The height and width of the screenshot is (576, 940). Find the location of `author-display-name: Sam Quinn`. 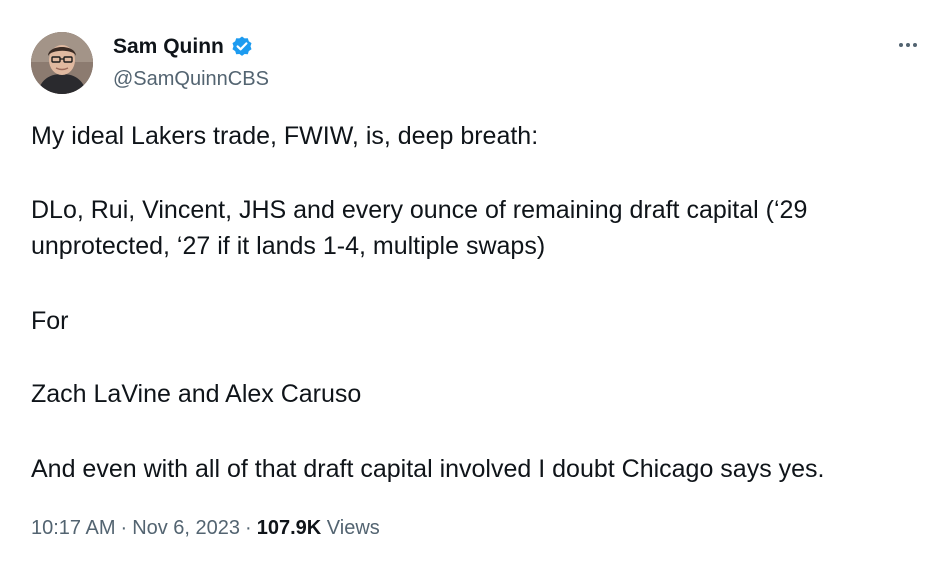

author-display-name: Sam Quinn is located at coordinates (168, 47).